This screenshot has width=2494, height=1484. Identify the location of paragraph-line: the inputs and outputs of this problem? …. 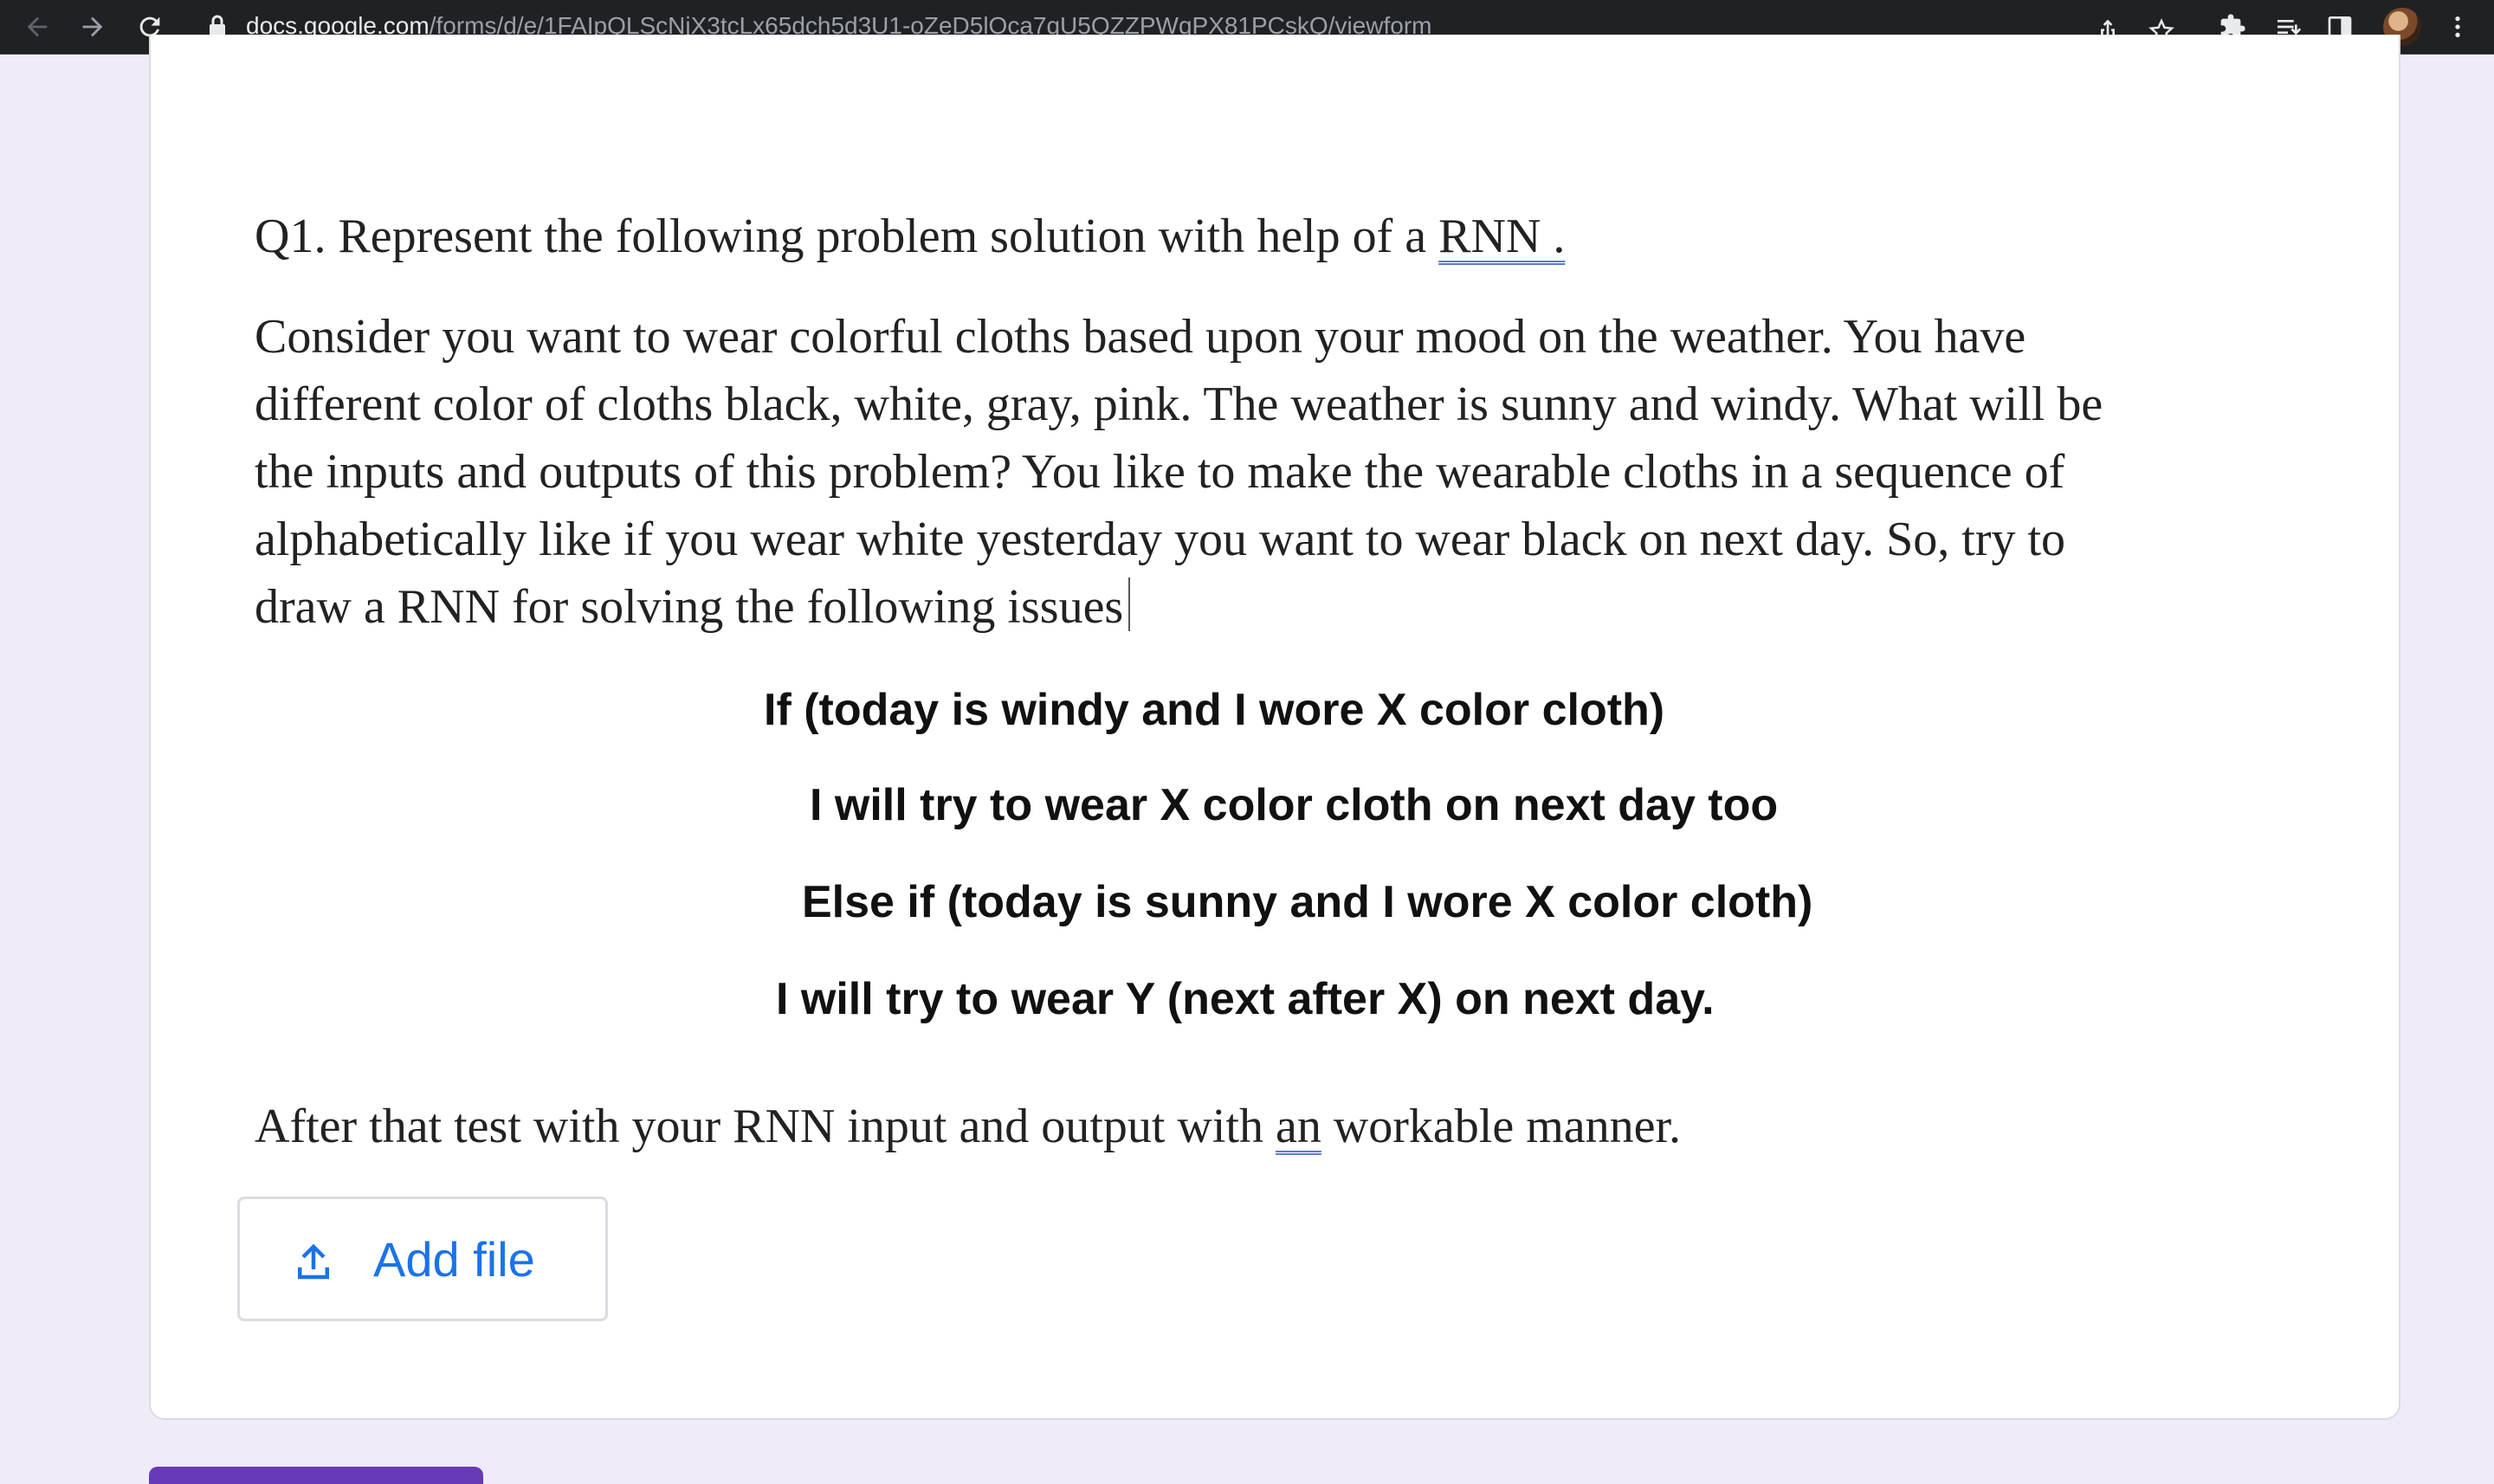
(1160, 472).